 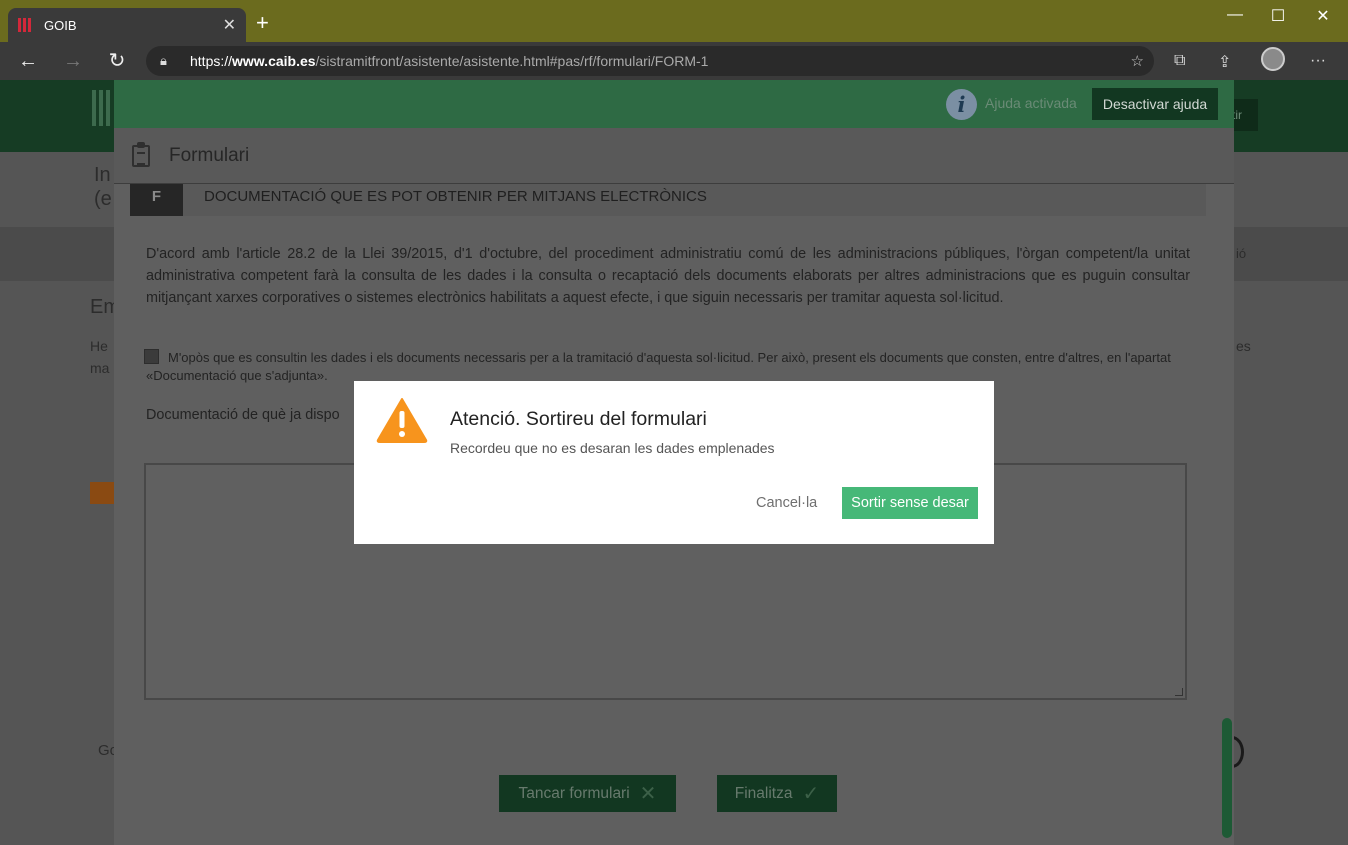 I want to click on refresh-icon: ↻, so click(x=117, y=61).